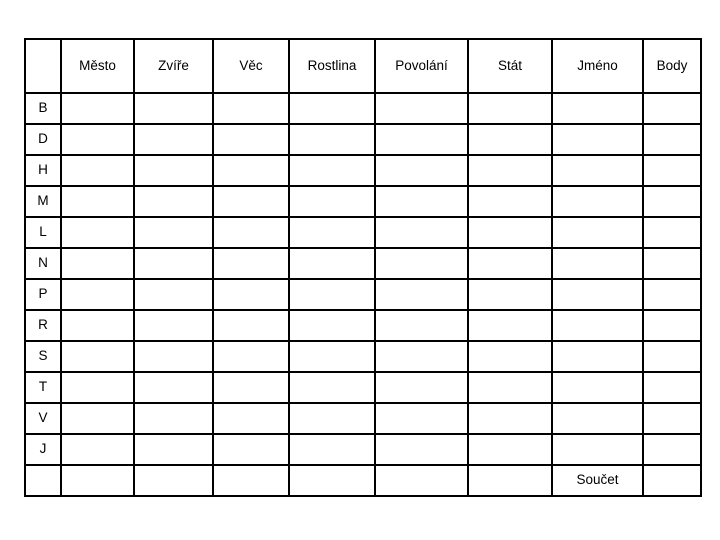 This screenshot has height=540, width=720. What do you see at coordinates (672, 480) in the screenshot?
I see `footer-cell-body` at bounding box center [672, 480].